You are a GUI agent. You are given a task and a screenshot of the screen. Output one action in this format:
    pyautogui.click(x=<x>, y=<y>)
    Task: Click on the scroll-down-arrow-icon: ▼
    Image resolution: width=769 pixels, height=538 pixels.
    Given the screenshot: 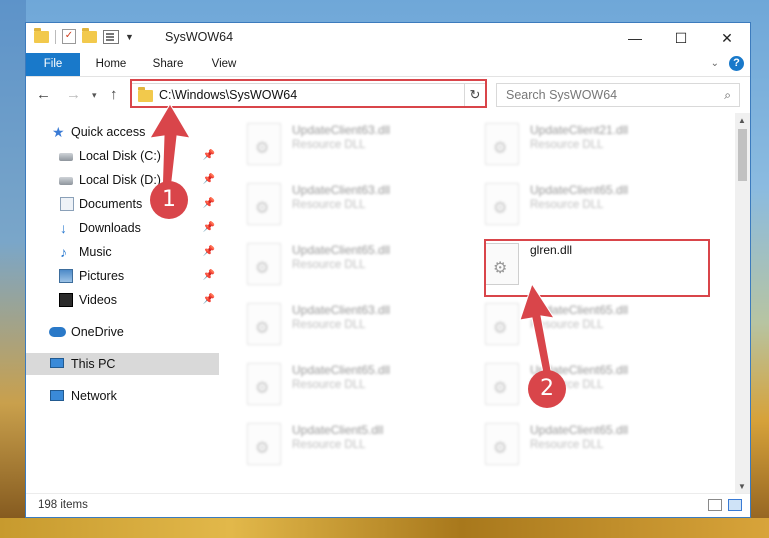 What is the action you would take?
    pyautogui.click(x=742, y=486)
    